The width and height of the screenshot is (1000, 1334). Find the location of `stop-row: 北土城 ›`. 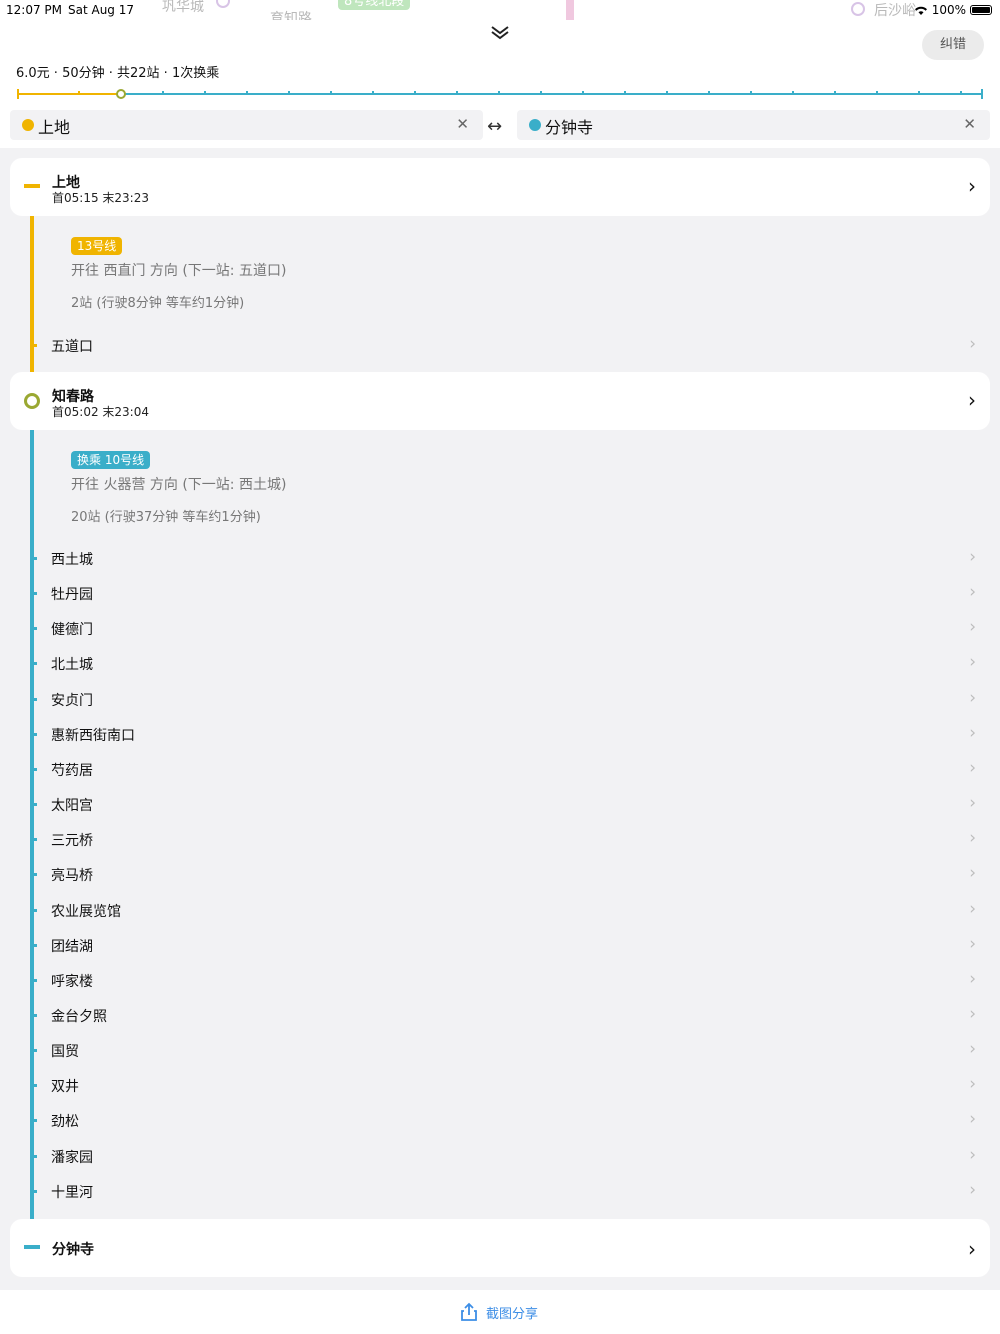

stop-row: 北土城 › is located at coordinates (500, 663).